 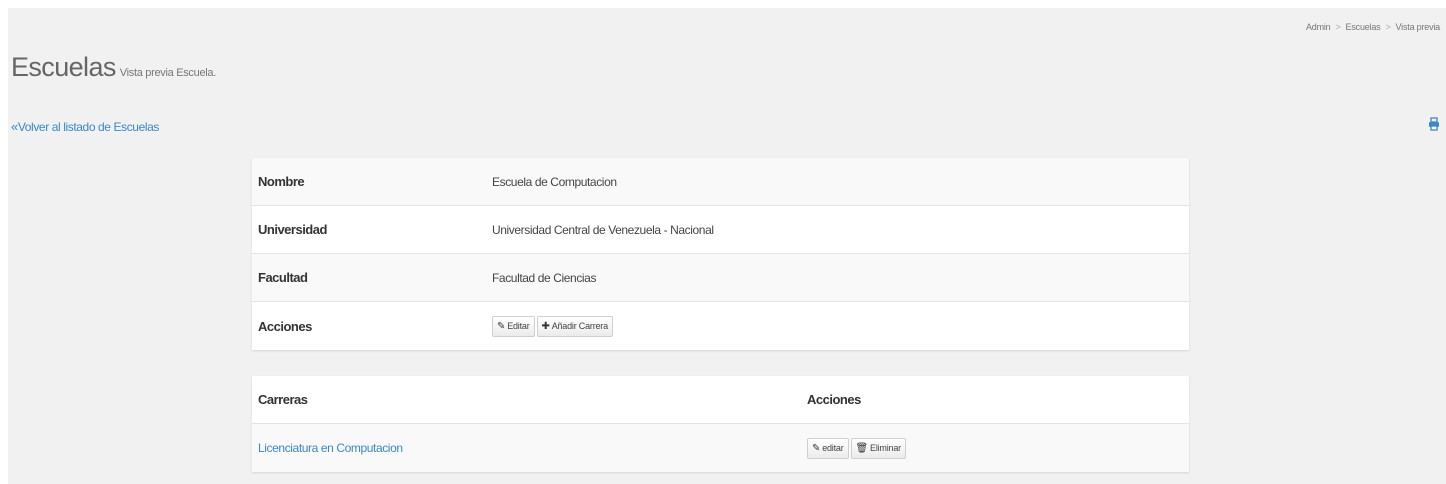 I want to click on detail-row-nombre: Nombre Escuela de Computacion, so click(x=720, y=182).